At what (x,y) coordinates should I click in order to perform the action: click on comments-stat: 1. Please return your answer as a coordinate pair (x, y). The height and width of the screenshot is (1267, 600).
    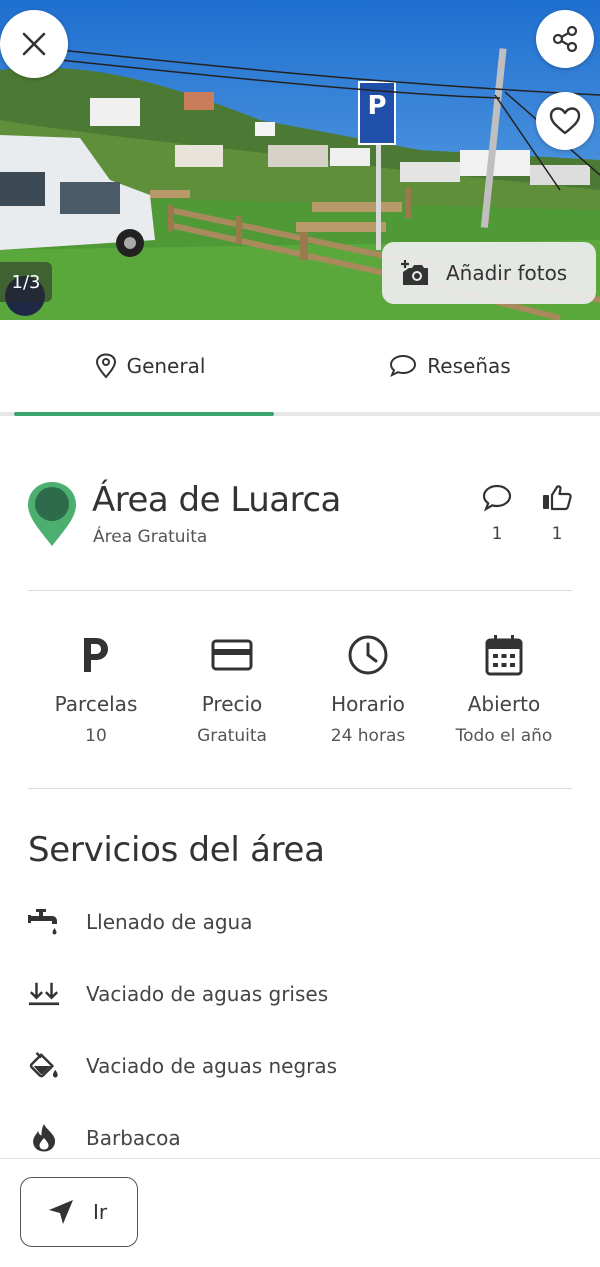
    Looking at the image, I should click on (497, 514).